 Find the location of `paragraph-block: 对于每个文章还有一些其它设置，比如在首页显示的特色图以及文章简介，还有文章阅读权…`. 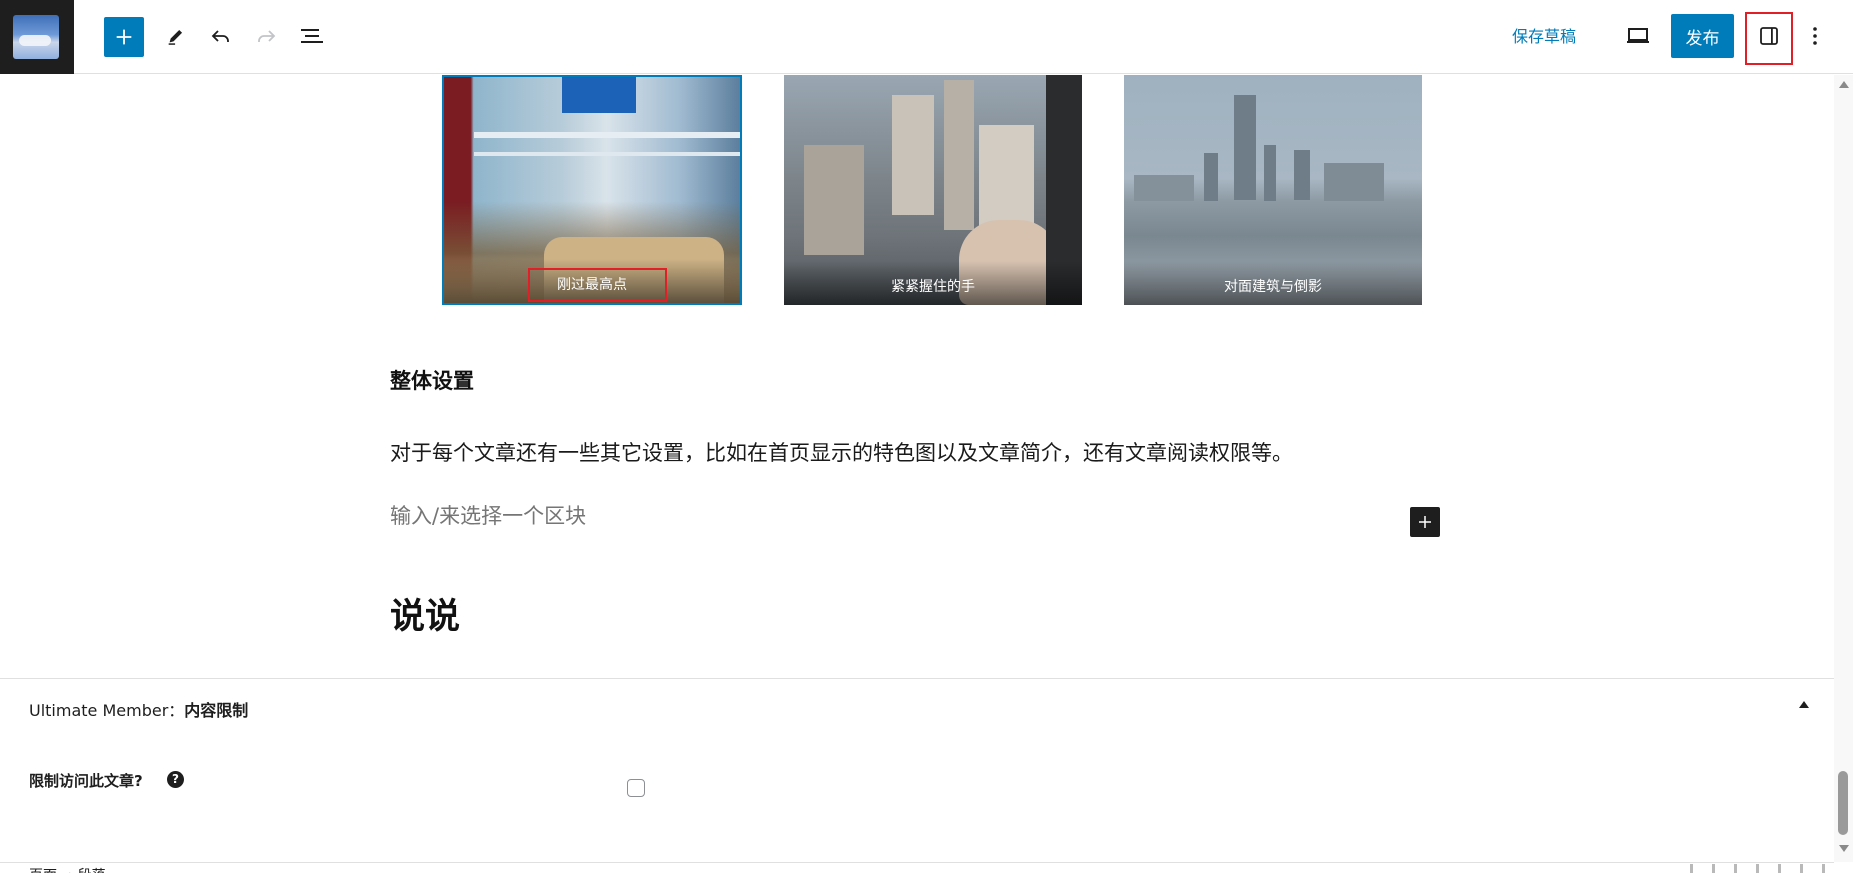

paragraph-block: 对于每个文章还有一些其它设置，比如在首页显示的特色图以及文章简介，还有文章阅读权… is located at coordinates (841, 452).